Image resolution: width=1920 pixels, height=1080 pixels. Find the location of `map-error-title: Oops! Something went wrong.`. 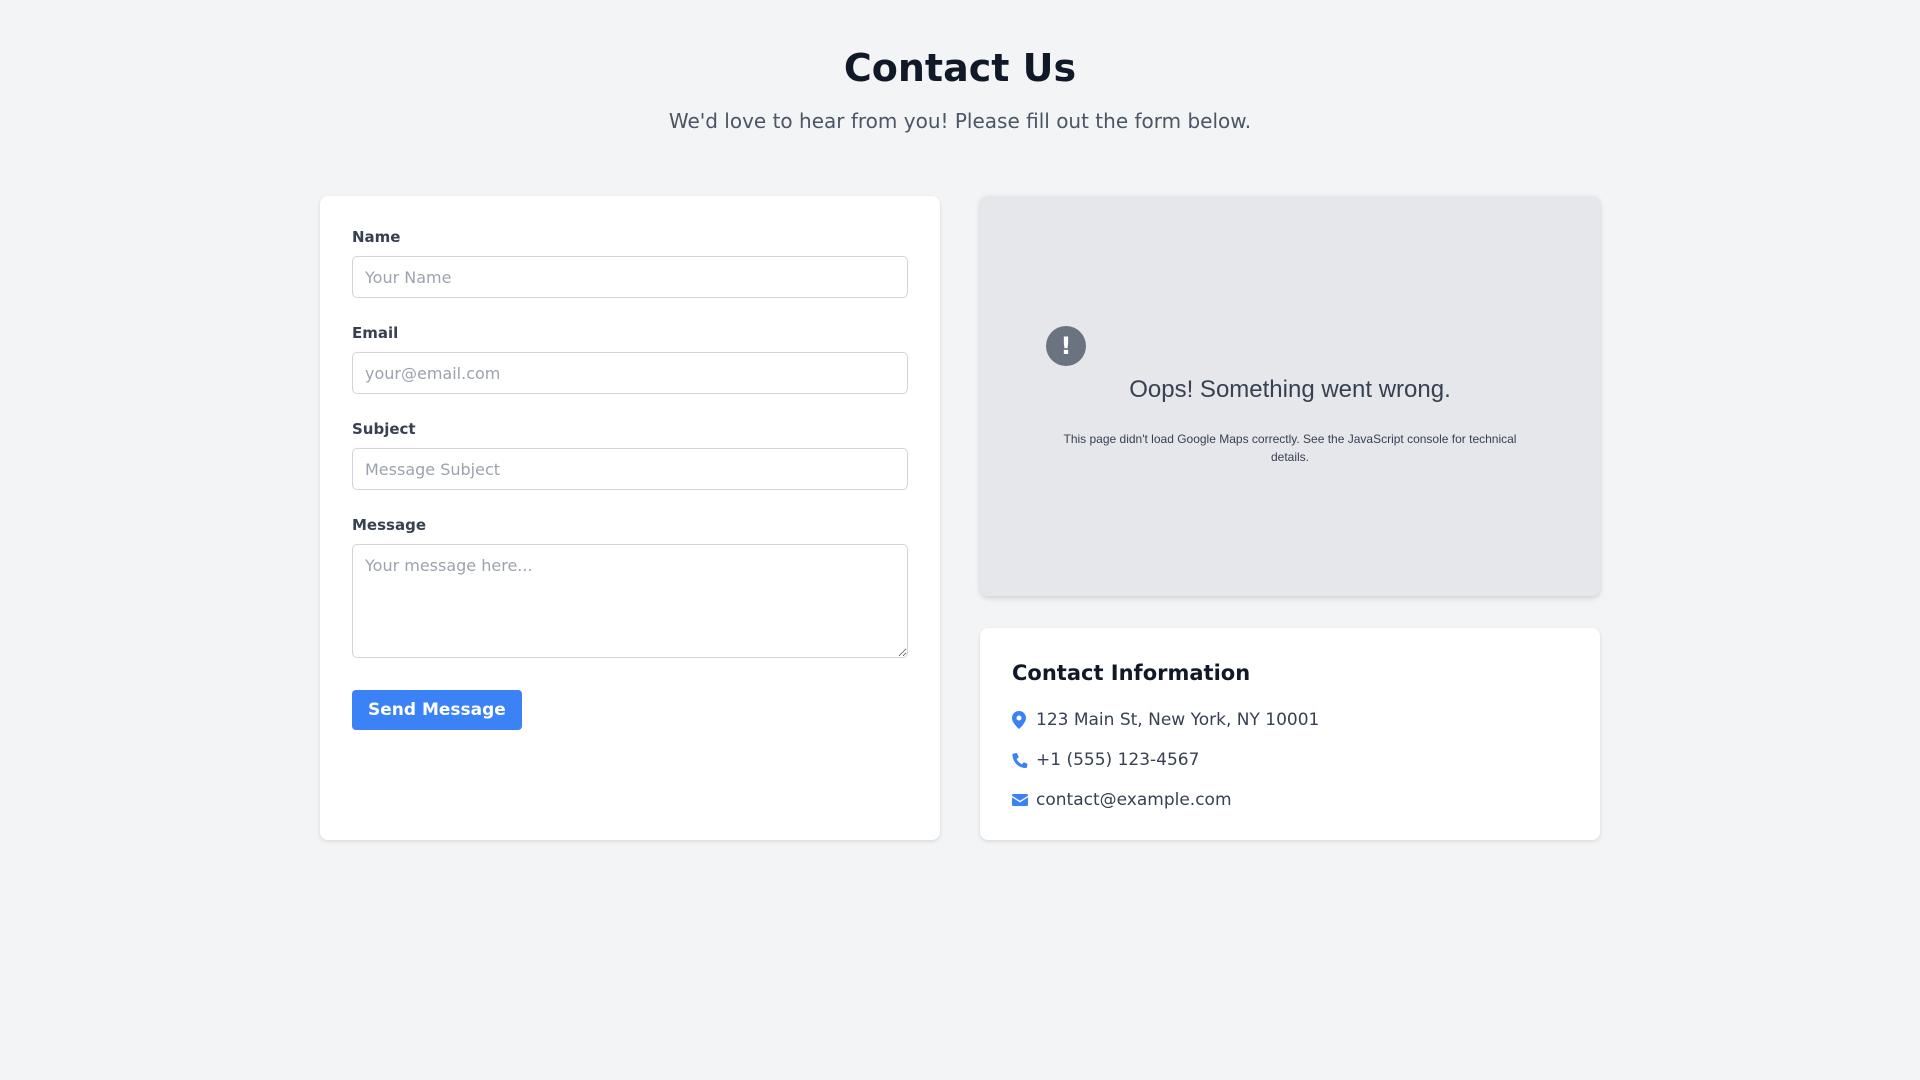

map-error-title: Oops! Something went wrong. is located at coordinates (1290, 389).